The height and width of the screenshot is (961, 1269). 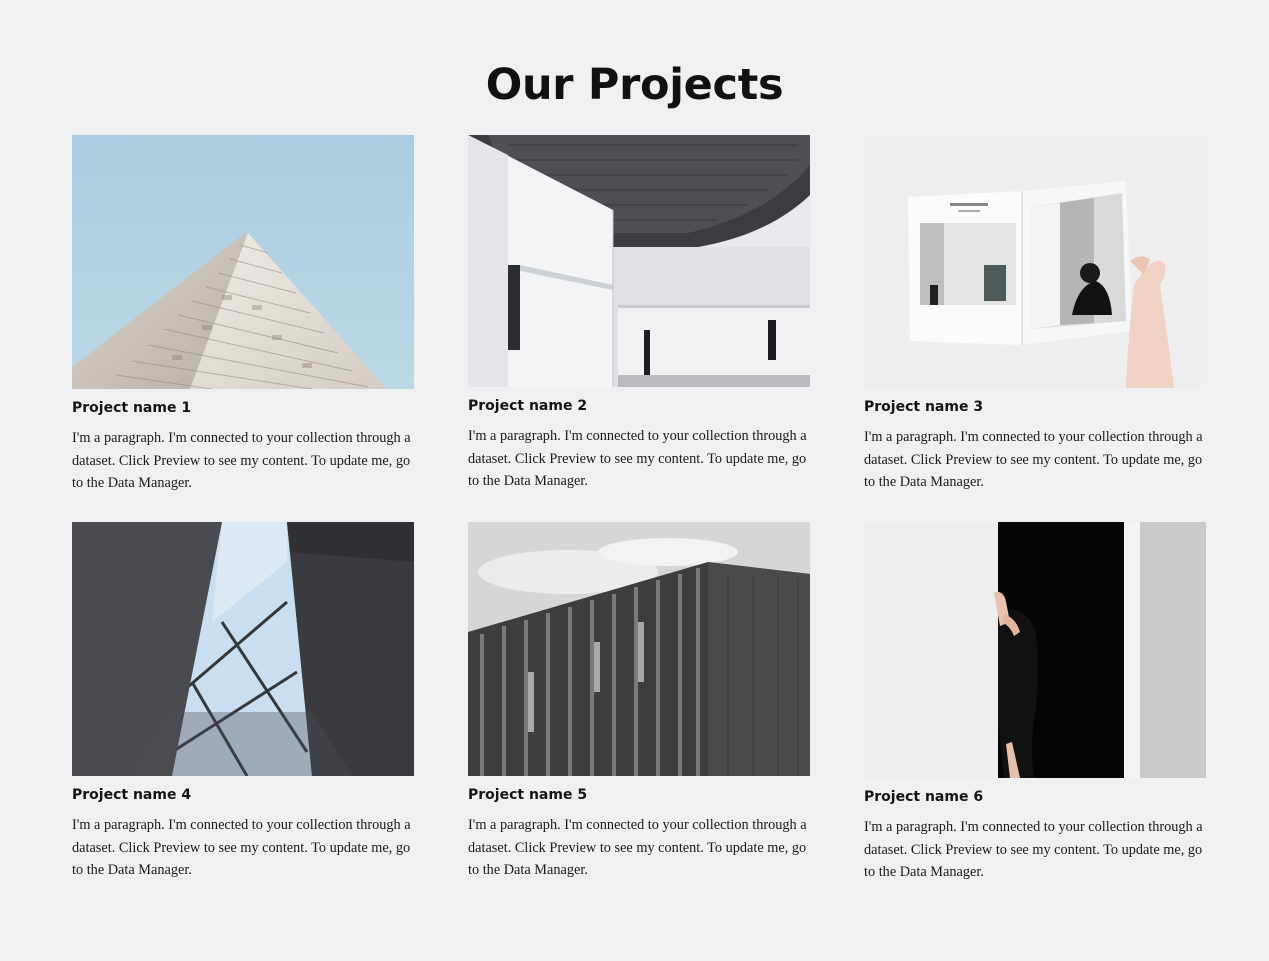 I want to click on magazine-image, so click(x=1035, y=261).